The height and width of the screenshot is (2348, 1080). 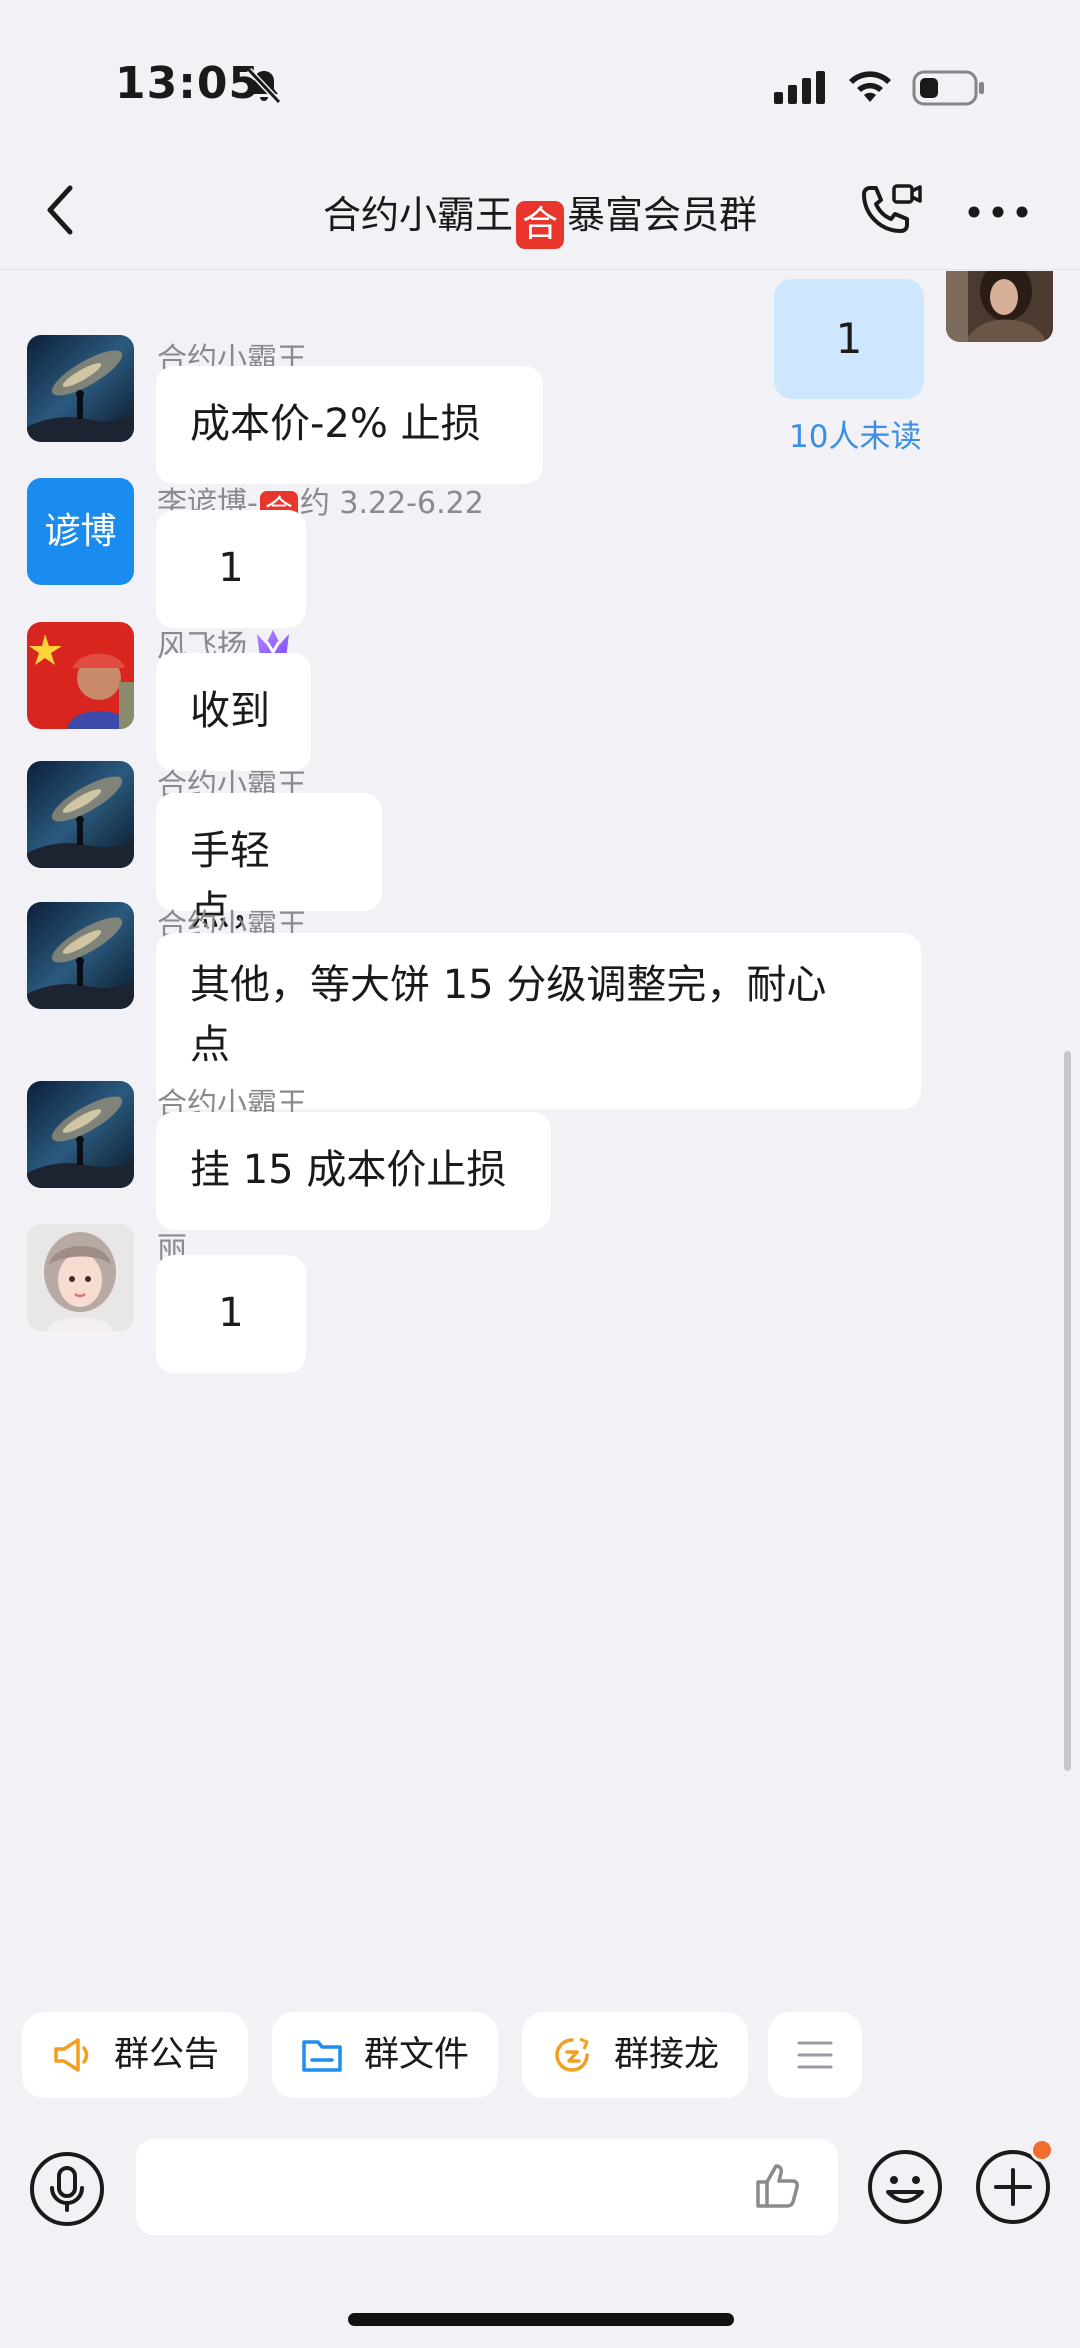 What do you see at coordinates (322, 2056) in the screenshot?
I see `folder-icon` at bounding box center [322, 2056].